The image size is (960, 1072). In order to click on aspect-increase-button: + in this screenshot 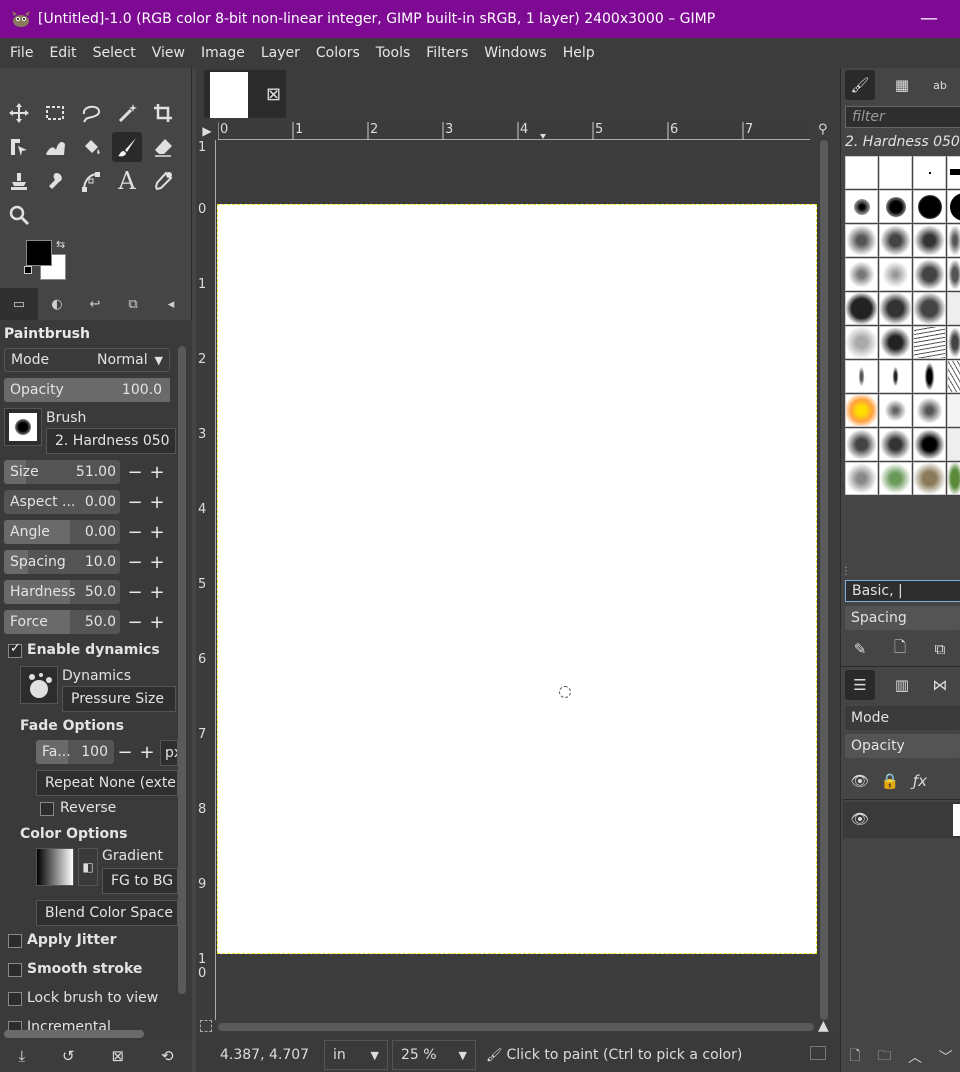, I will do `click(157, 502)`.